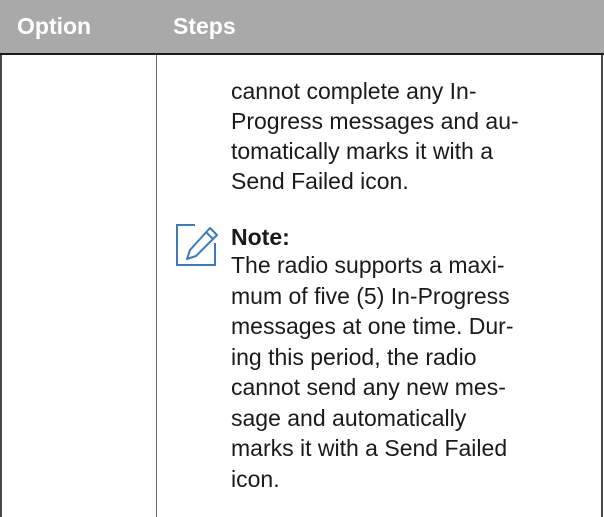 This screenshot has width=604, height=517. I want to click on table-left-border, so click(1, 286).